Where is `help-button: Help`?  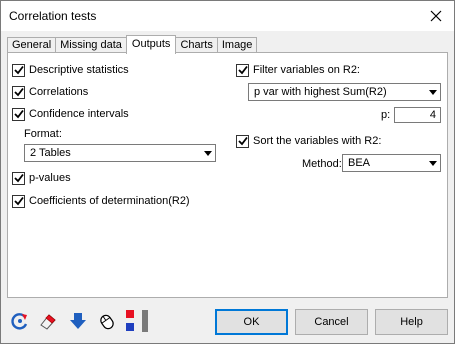
help-button: Help is located at coordinates (411, 322).